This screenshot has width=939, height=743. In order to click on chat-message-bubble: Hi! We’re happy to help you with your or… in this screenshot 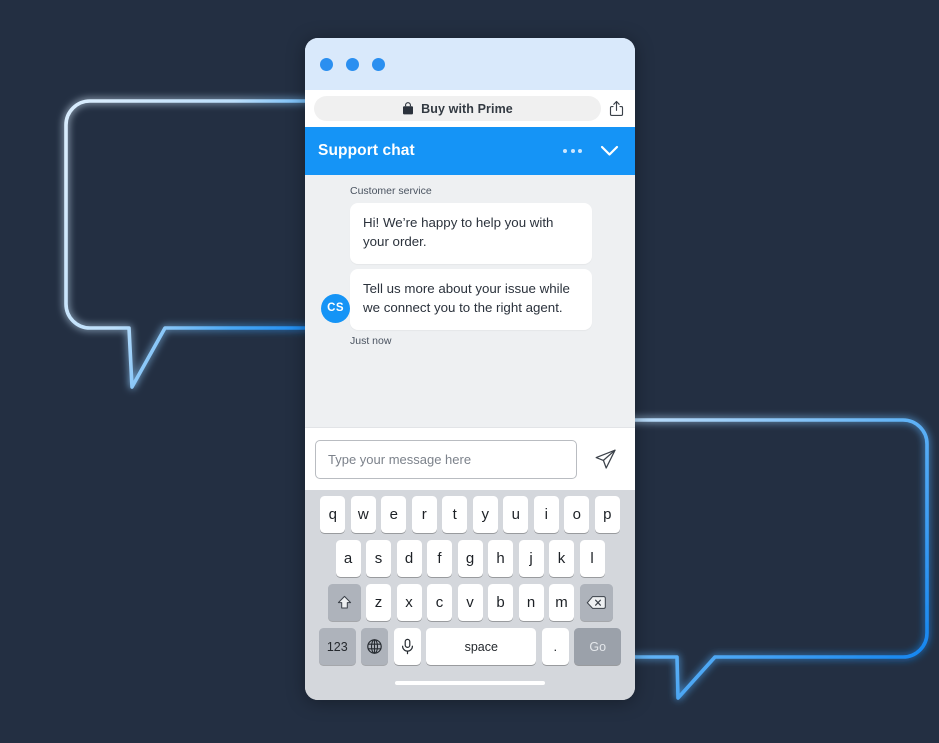, I will do `click(471, 233)`.